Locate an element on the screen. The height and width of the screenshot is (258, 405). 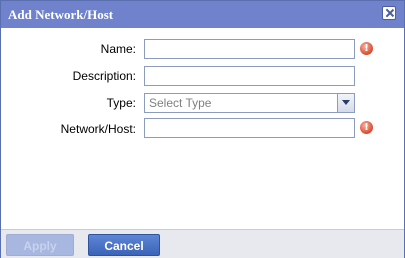
dialog-footer: Apply Cancel is located at coordinates (202, 243).